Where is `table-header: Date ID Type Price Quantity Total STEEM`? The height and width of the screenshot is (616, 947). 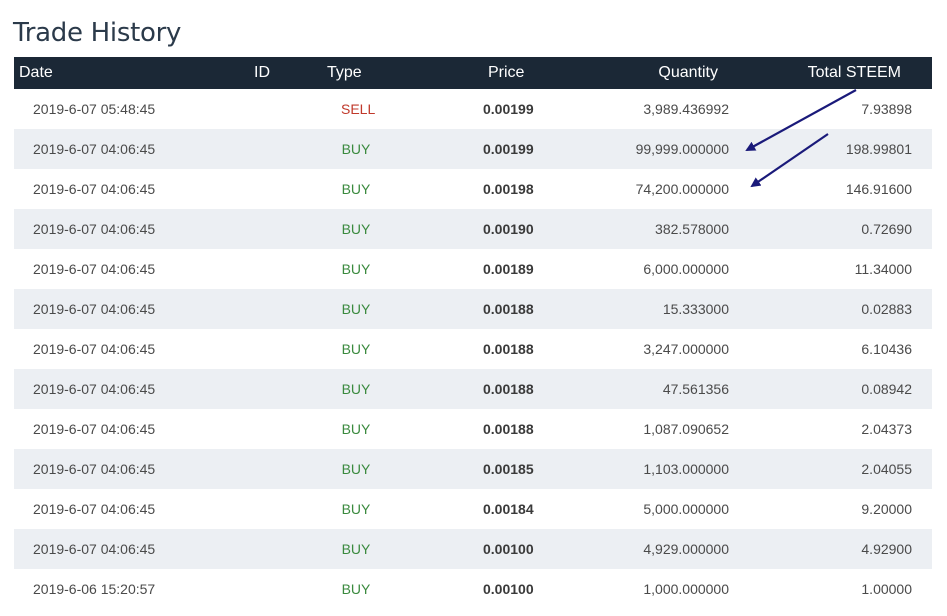 table-header: Date ID Type Price Quantity Total STEEM is located at coordinates (473, 73).